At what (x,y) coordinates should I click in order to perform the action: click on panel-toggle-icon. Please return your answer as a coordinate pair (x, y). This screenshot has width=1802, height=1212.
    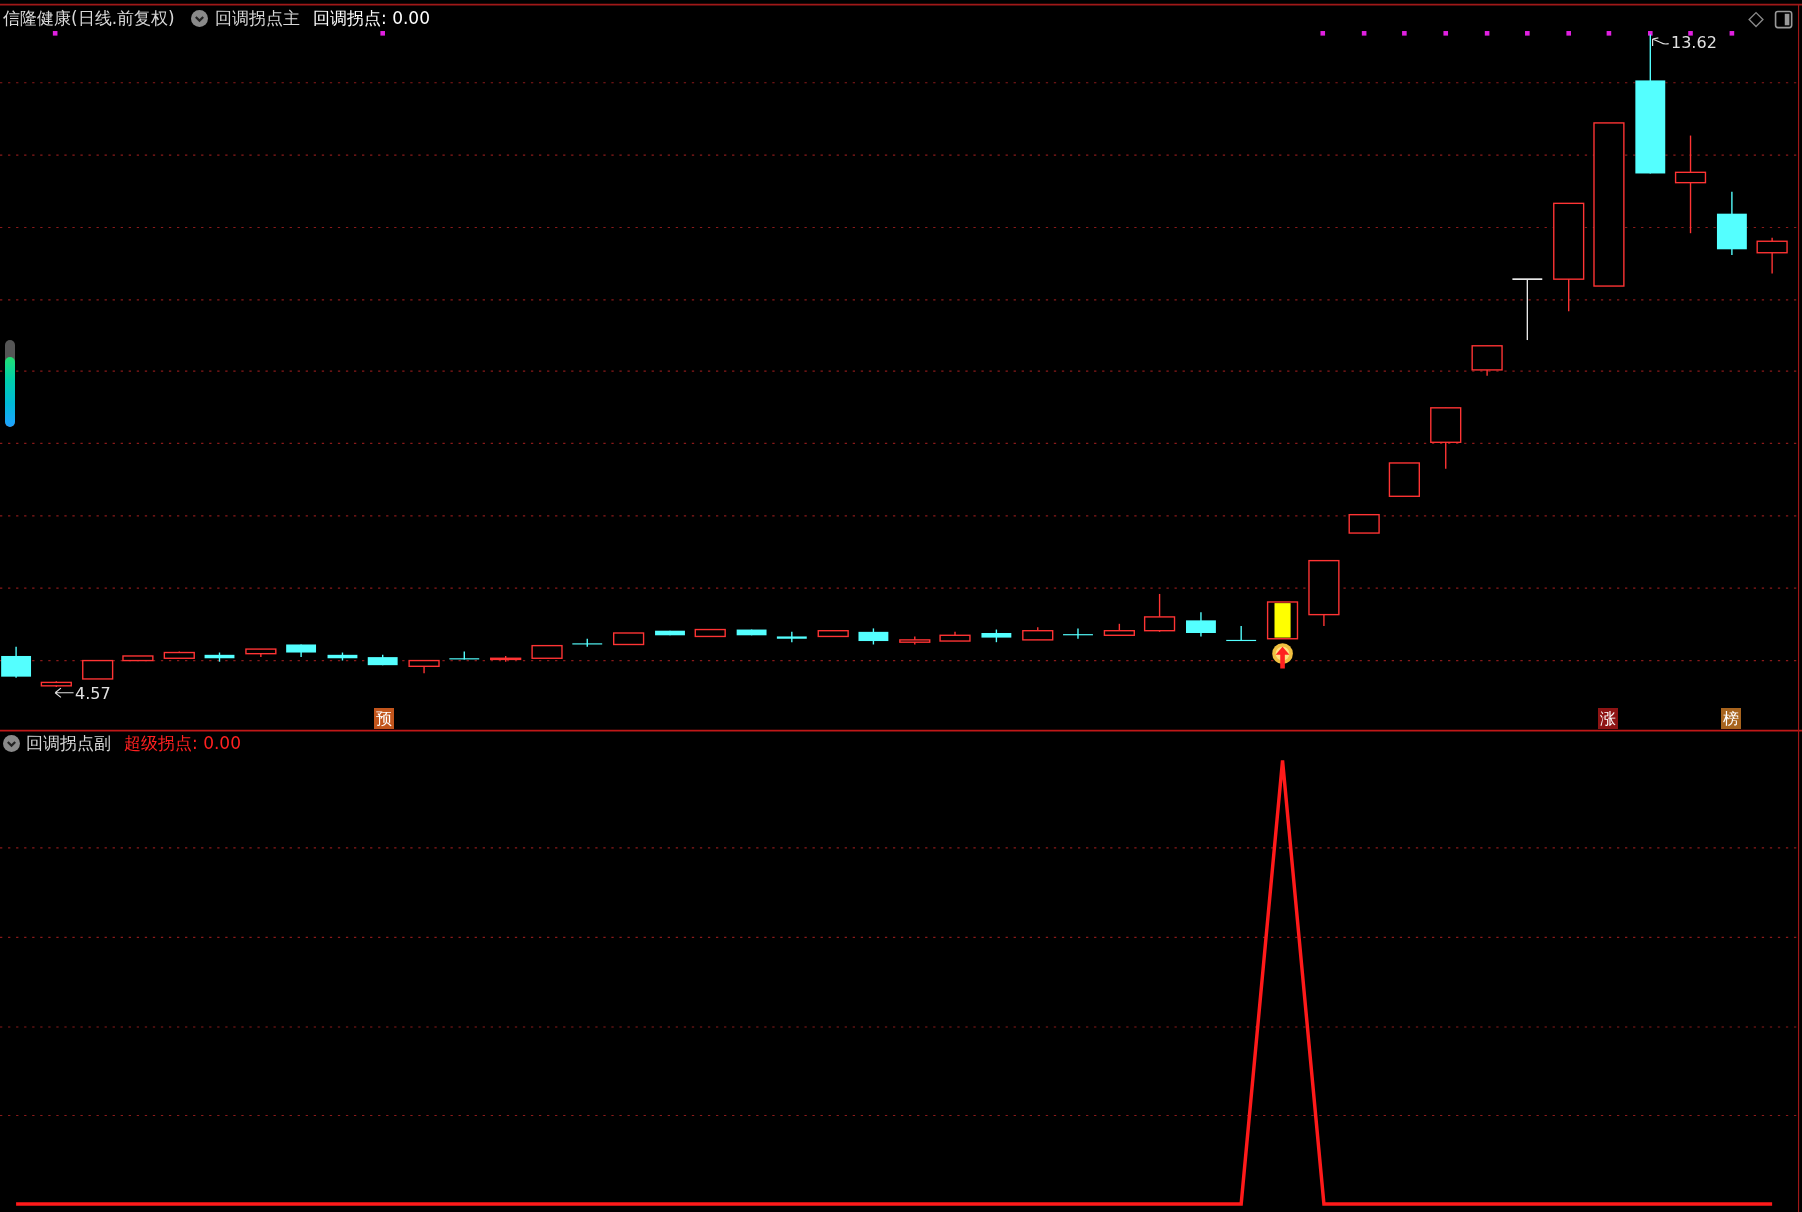
    Looking at the image, I should click on (1783, 19).